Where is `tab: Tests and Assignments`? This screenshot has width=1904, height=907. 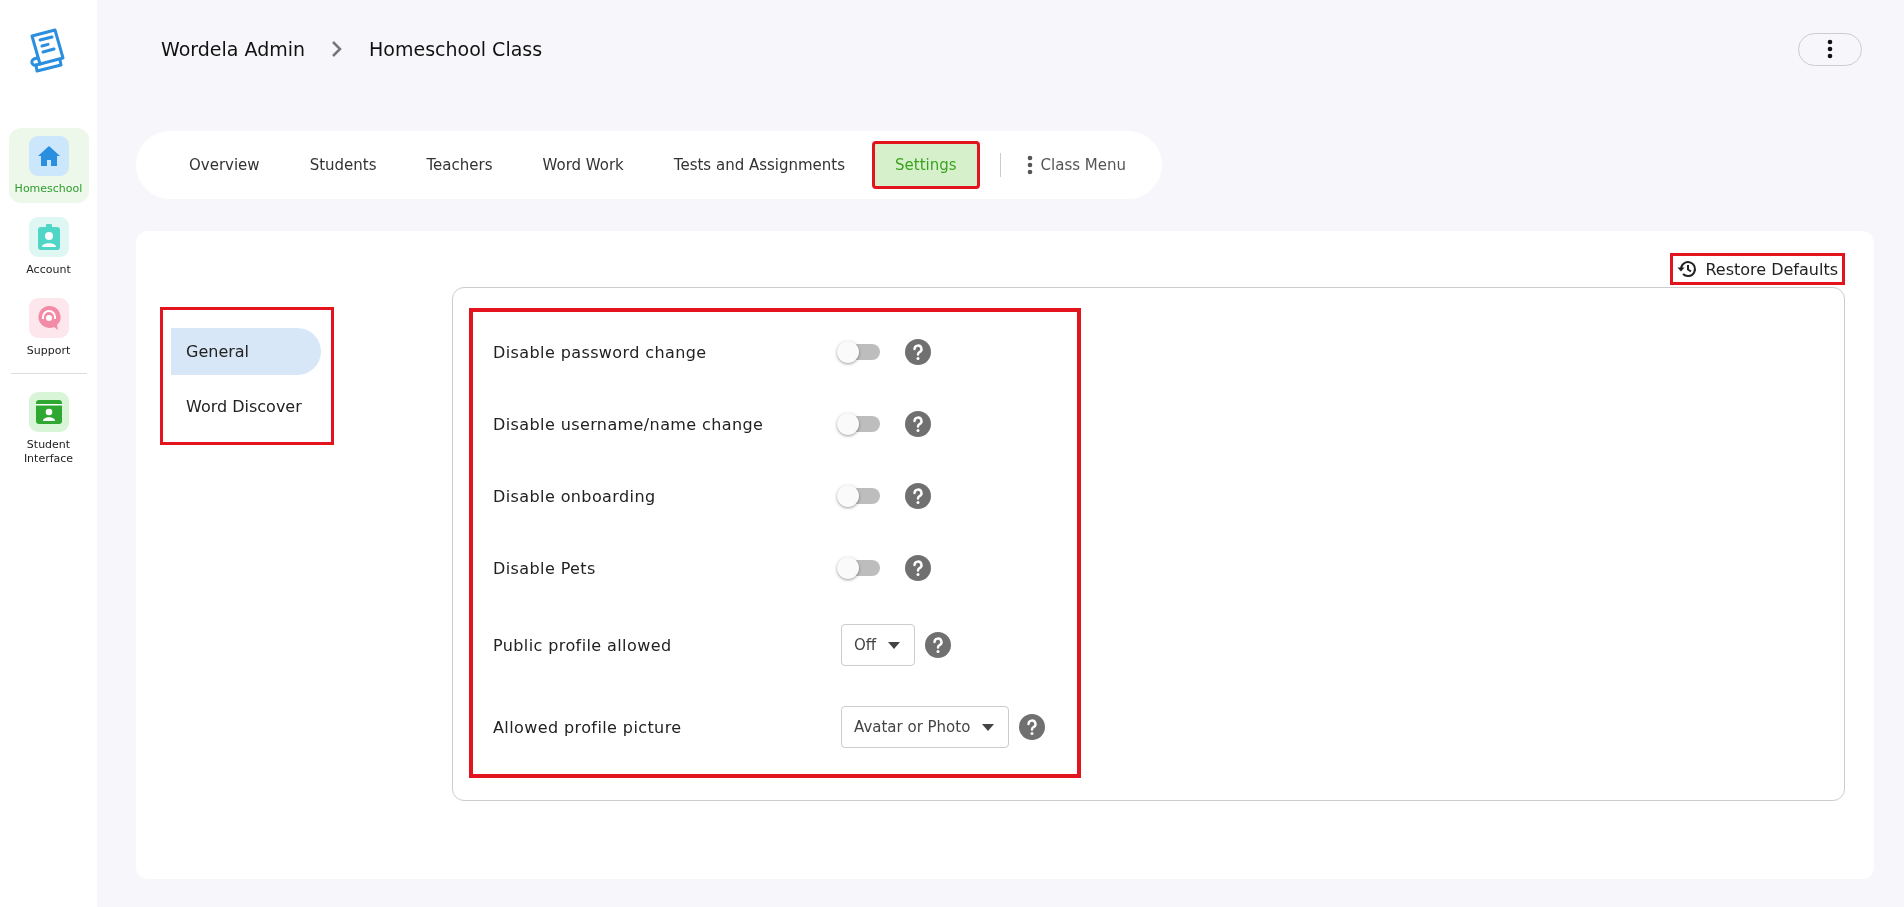 tab: Tests and Assignments is located at coordinates (759, 165).